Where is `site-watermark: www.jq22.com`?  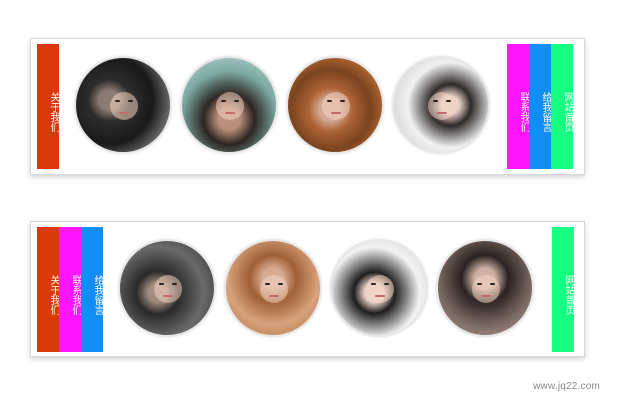 site-watermark: www.jq22.com is located at coordinates (566, 386).